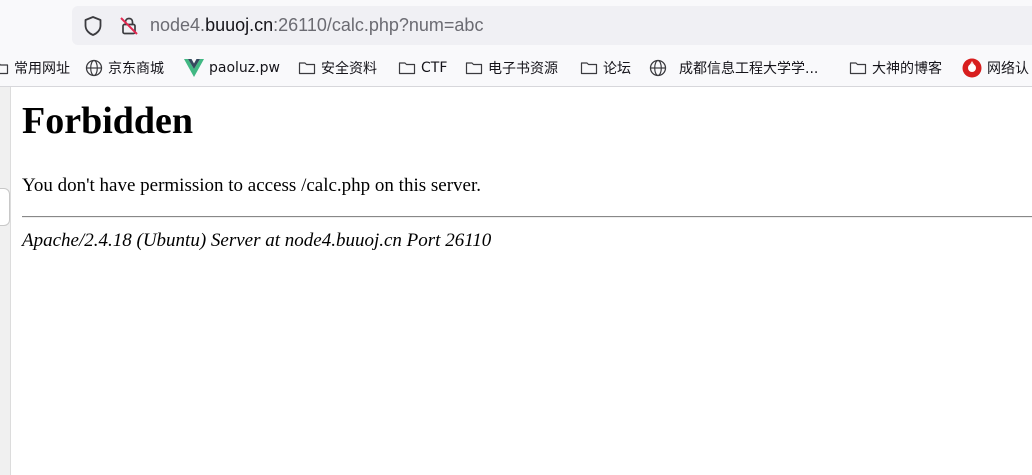 This screenshot has width=1032, height=475. I want to click on bookmark-folder-common-sites: 常用网址, so click(35, 68).